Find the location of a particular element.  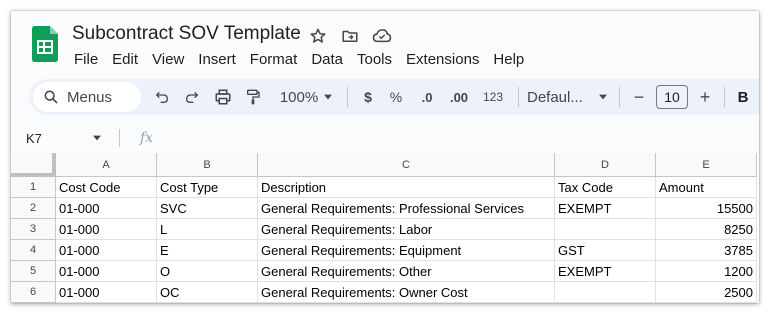

cell-c6: General Requirements: Owner Cost is located at coordinates (406, 292).